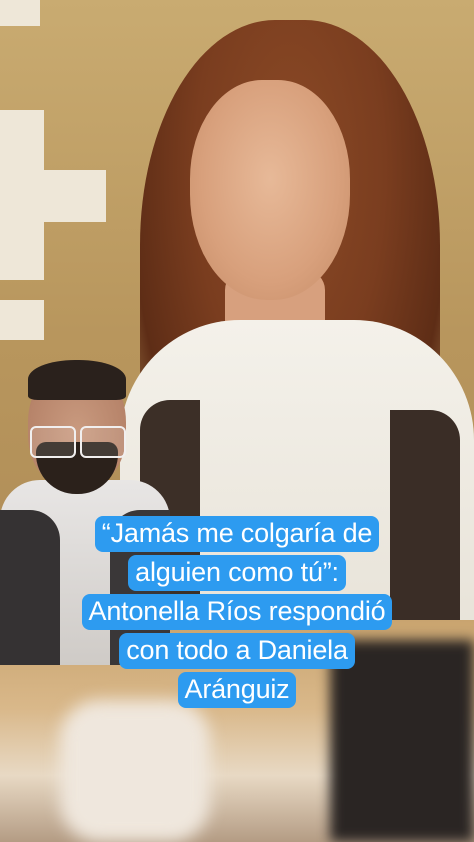  I want to click on caption-line: Aránguiz, so click(237, 690).